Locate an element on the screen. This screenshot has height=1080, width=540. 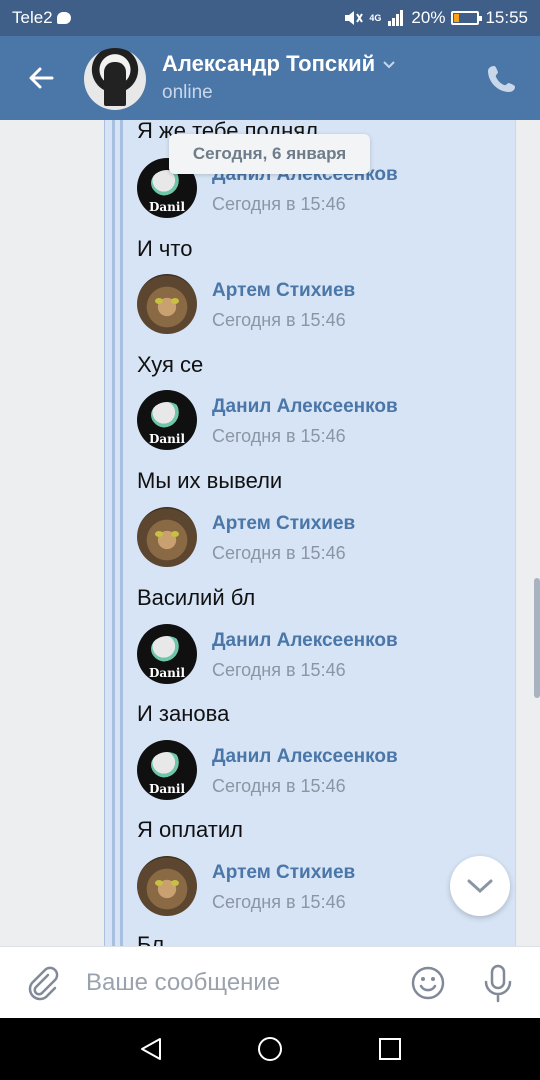
scrollbar-thumb is located at coordinates (537, 638).